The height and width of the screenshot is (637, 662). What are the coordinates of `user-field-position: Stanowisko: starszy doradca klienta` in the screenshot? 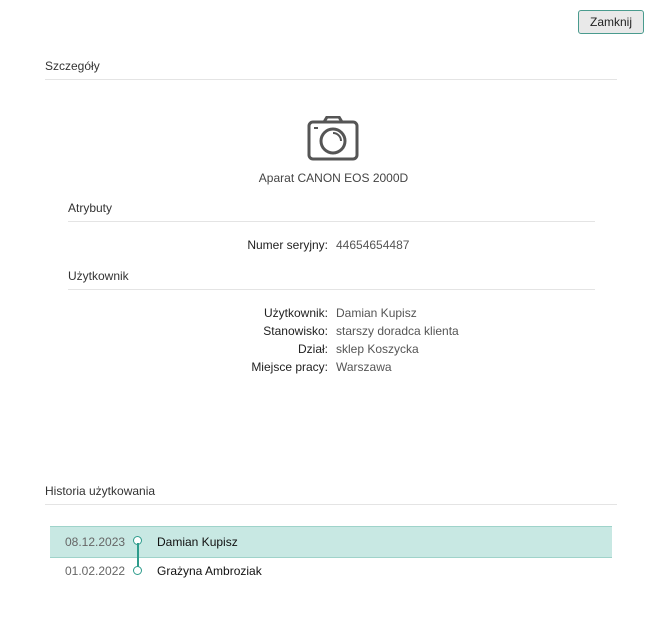 It's located at (331, 333).